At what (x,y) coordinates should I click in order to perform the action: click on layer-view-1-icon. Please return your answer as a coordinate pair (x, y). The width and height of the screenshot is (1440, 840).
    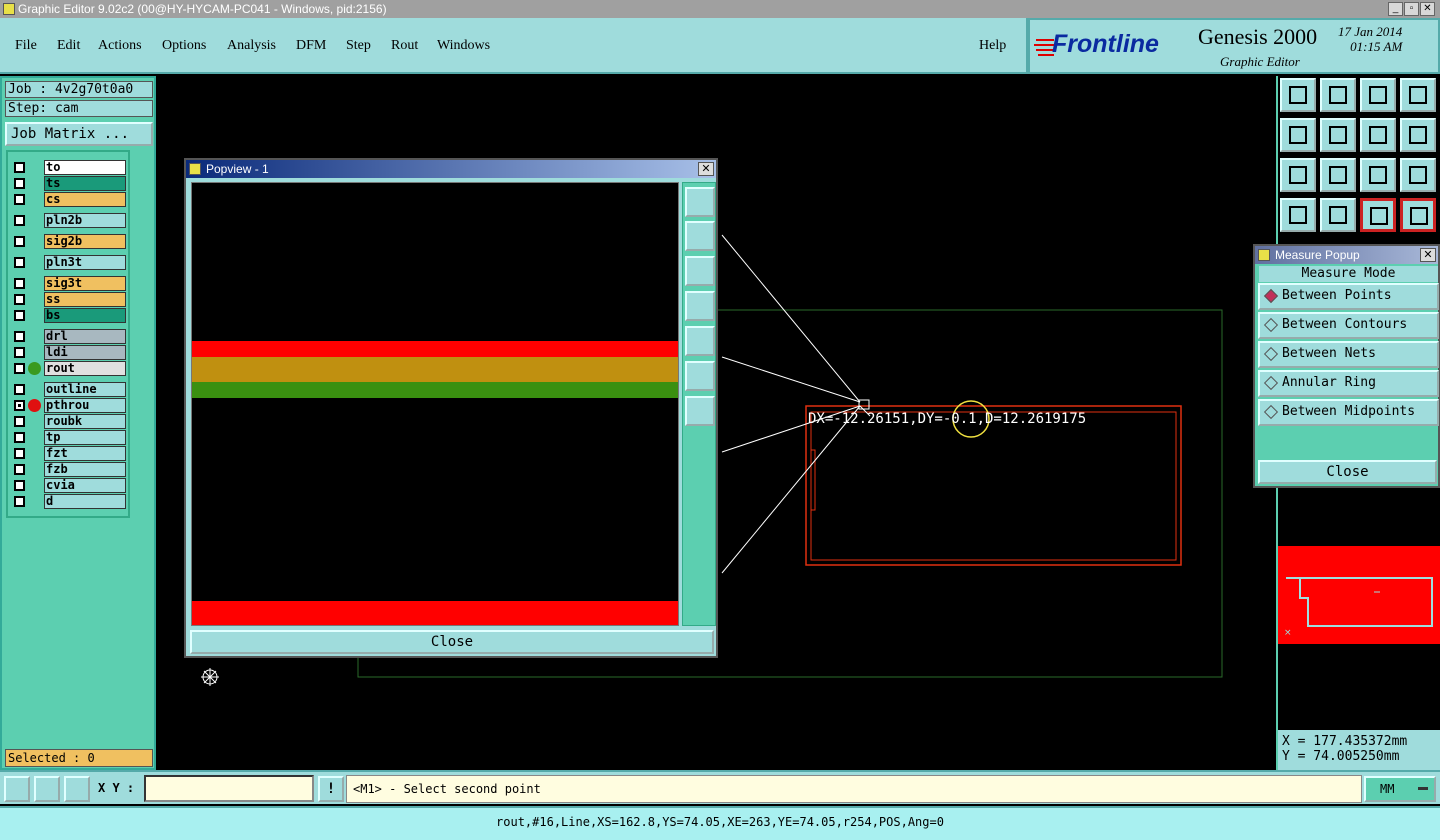
    Looking at the image, I should click on (1378, 215).